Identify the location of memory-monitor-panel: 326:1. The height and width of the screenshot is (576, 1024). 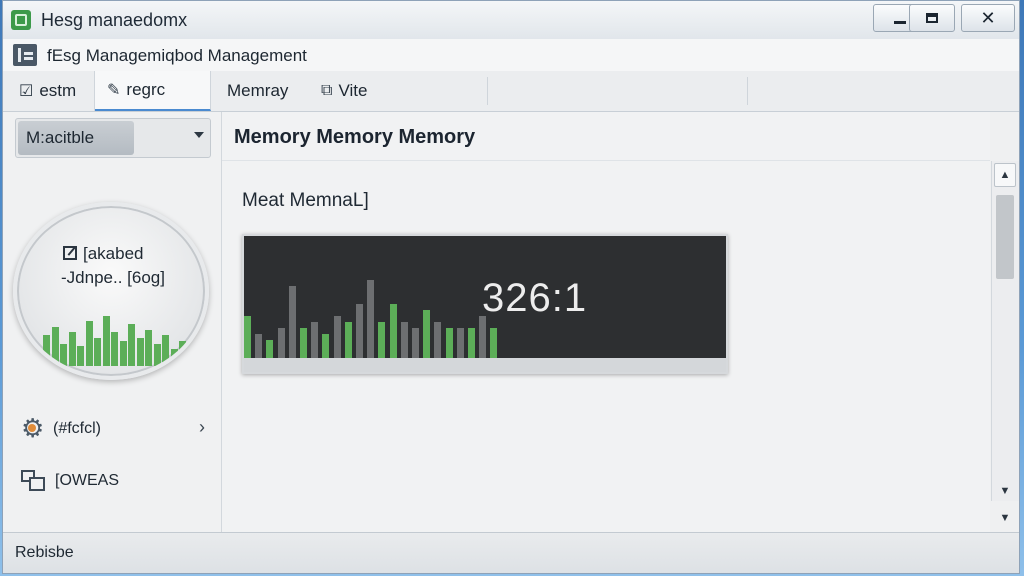
(485, 304).